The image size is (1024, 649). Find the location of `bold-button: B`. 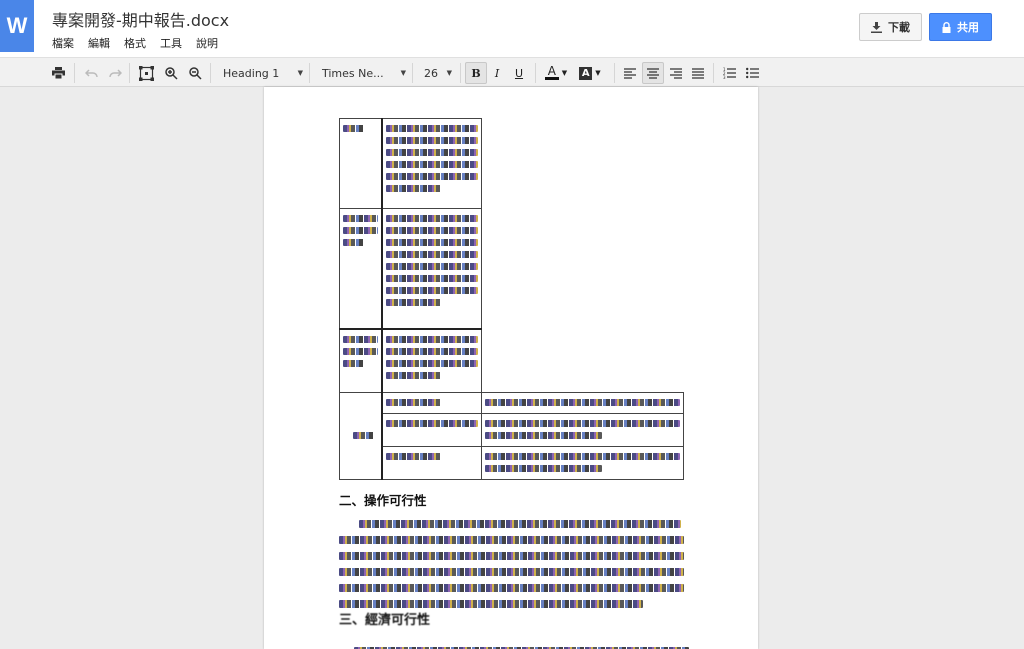

bold-button: B is located at coordinates (476, 73).